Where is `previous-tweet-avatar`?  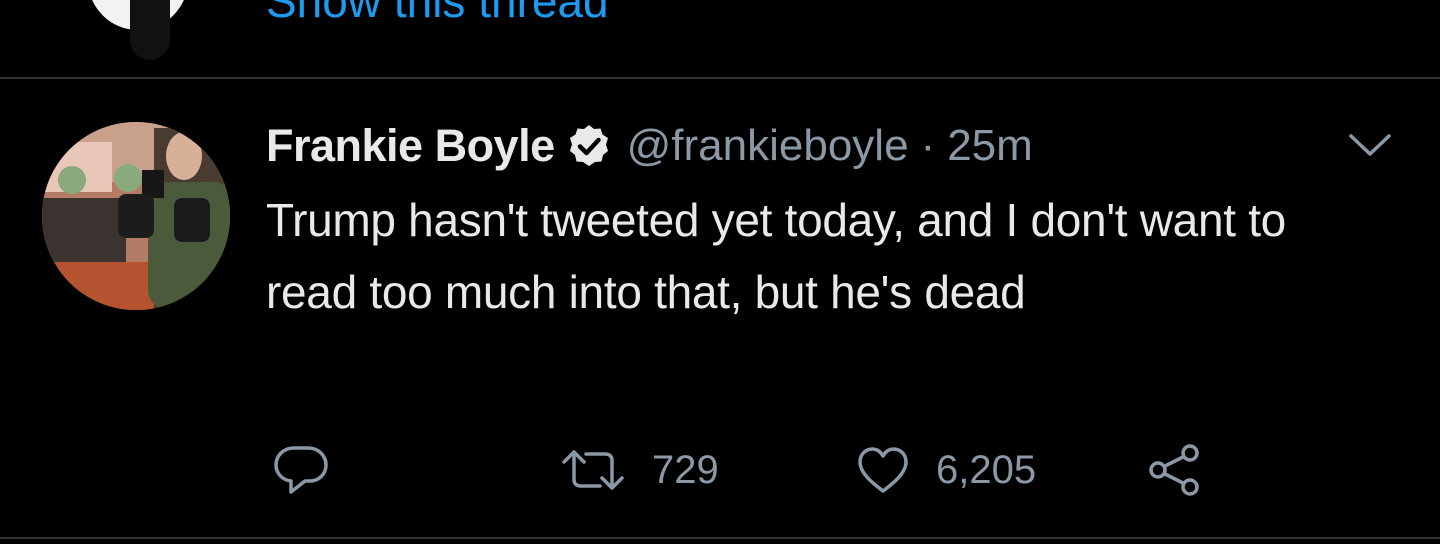 previous-tweet-avatar is located at coordinates (138, 30).